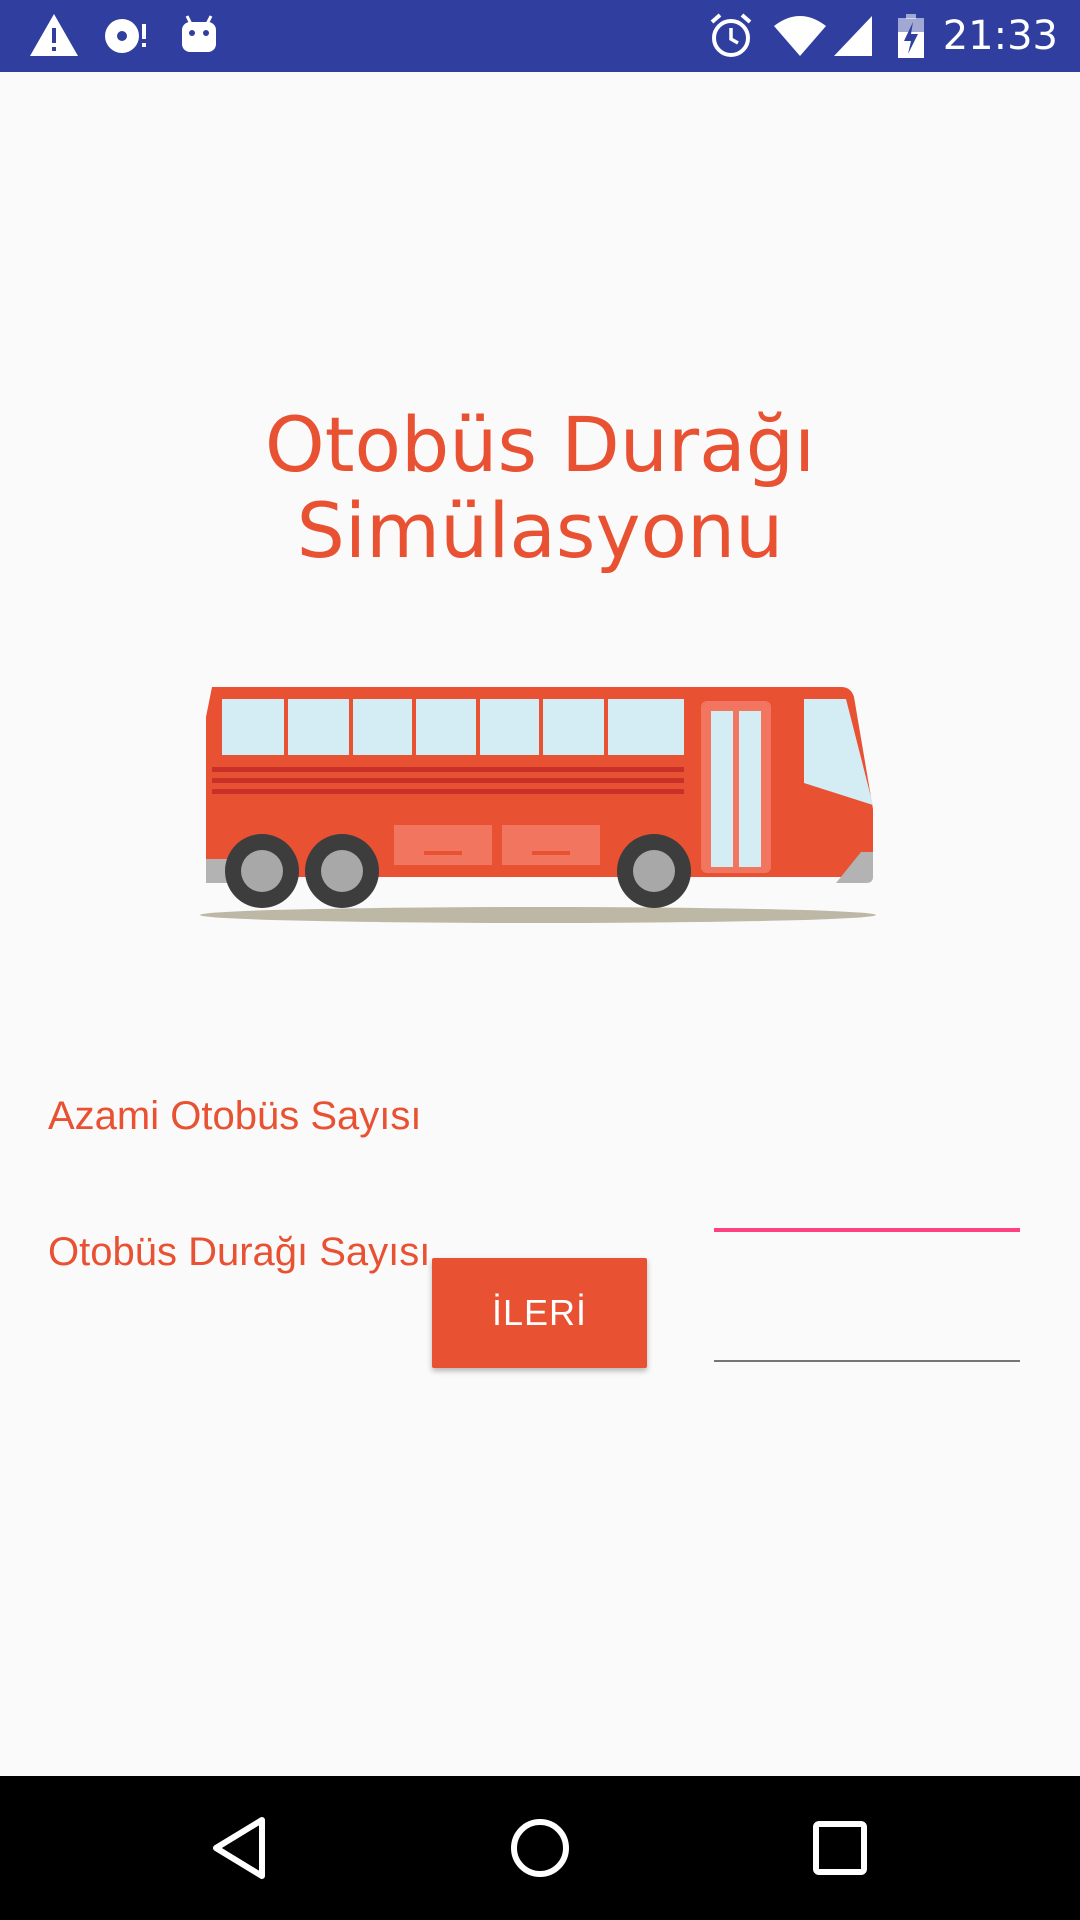 The width and height of the screenshot is (1080, 1920). I want to click on recents-icon, so click(840, 1848).